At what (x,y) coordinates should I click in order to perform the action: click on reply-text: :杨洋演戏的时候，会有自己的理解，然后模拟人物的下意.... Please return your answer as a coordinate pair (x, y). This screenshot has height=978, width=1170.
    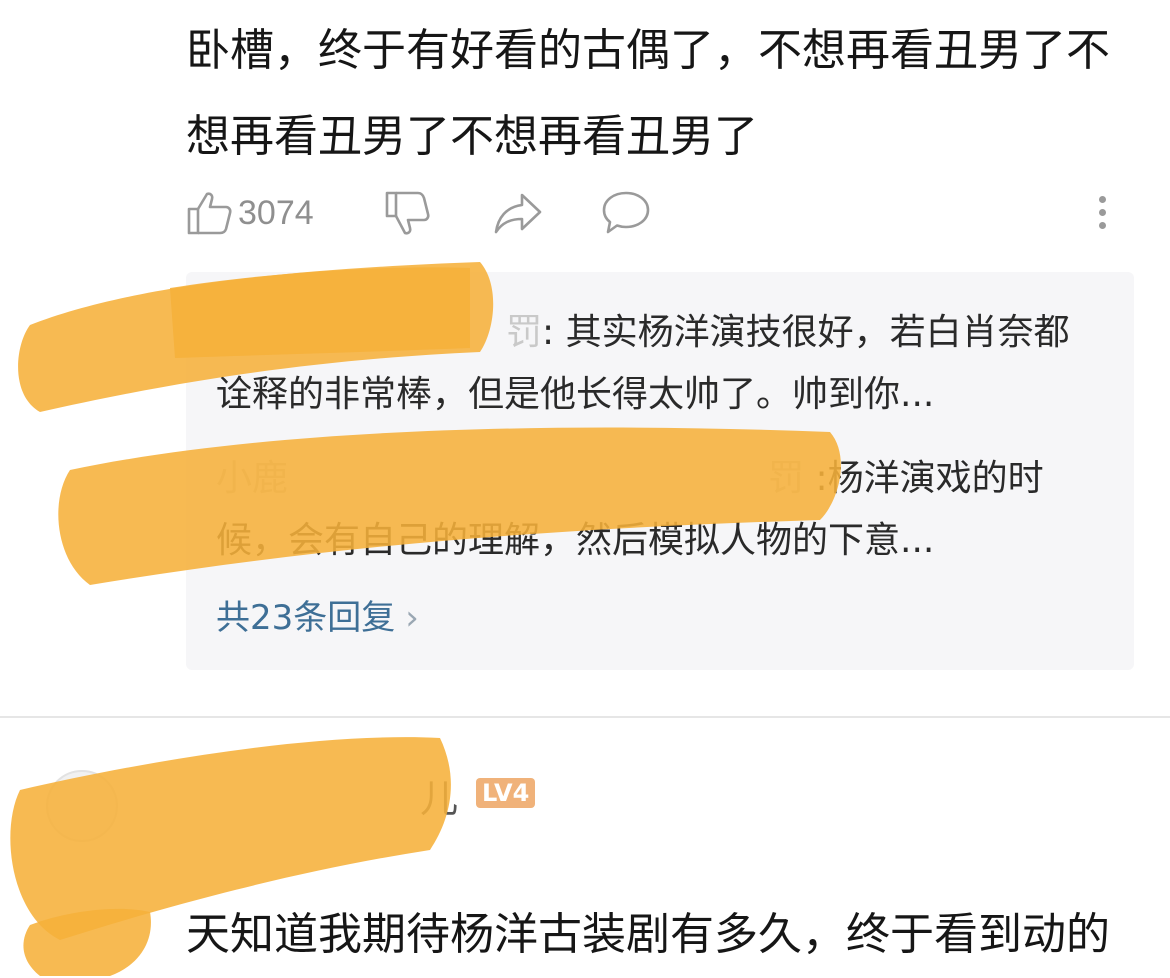
    Looking at the image, I should click on (630, 509).